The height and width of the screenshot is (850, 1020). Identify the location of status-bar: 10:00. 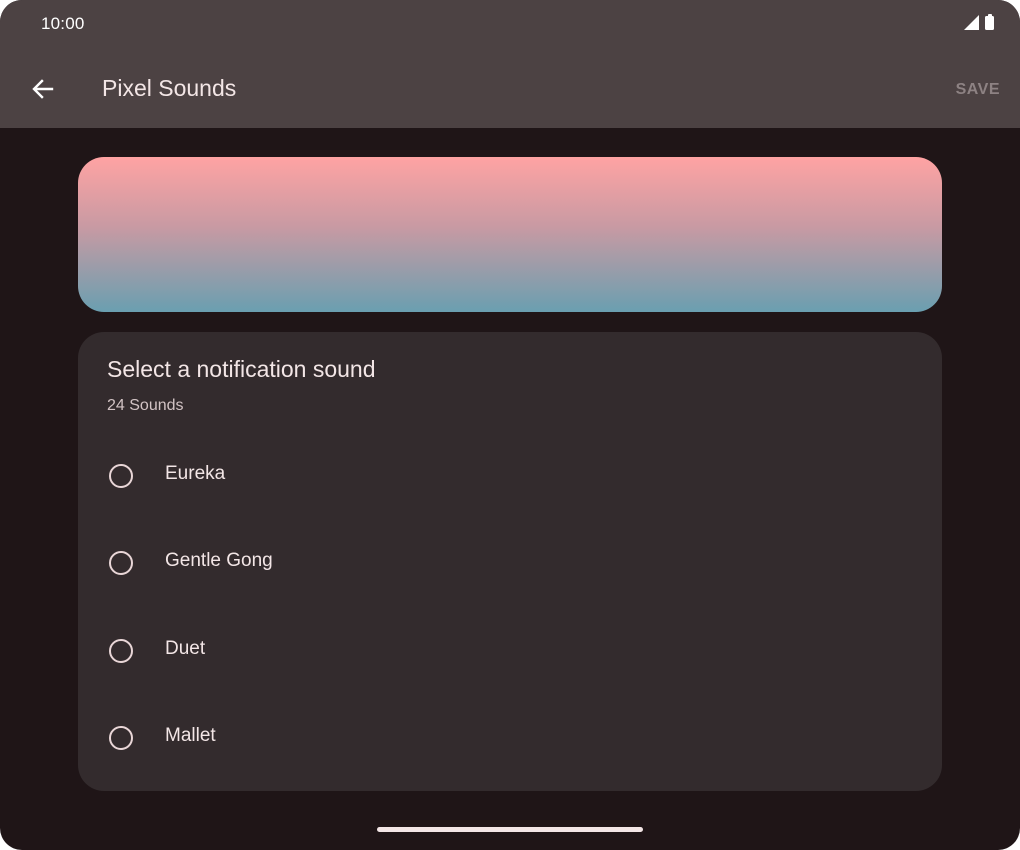
(510, 24).